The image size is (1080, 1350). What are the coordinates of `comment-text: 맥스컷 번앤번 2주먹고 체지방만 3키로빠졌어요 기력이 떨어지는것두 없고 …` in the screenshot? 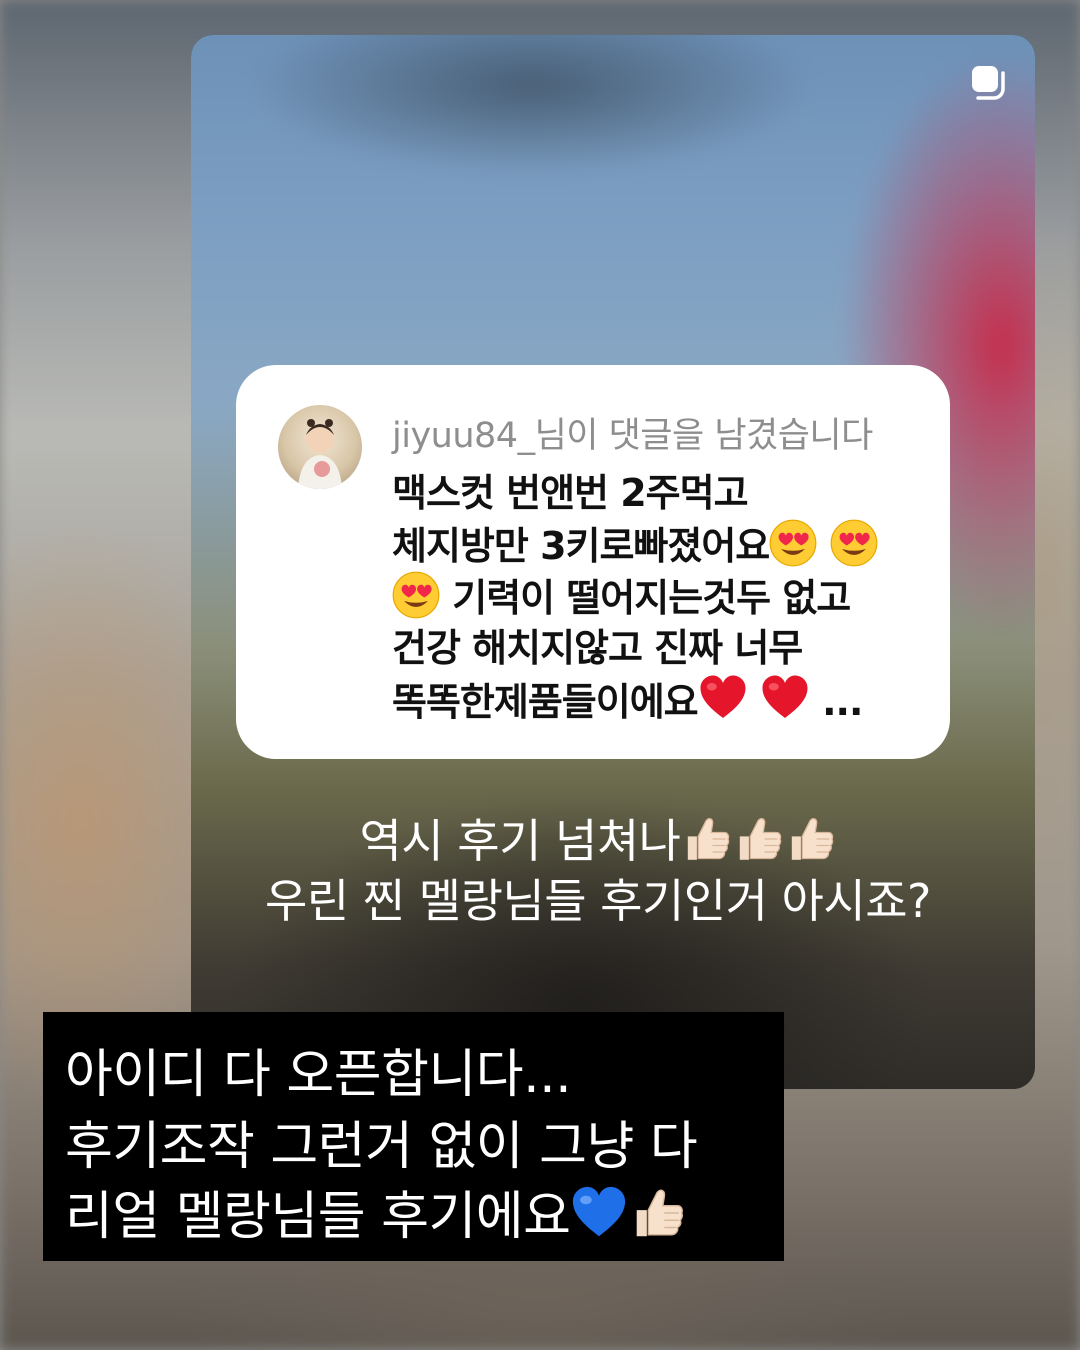 It's located at (662, 598).